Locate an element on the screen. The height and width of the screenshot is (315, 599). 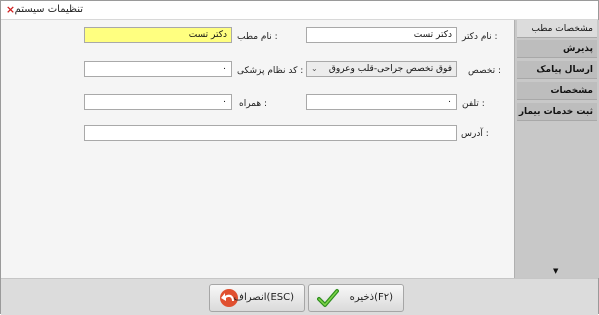
specialty-value: فوق تخصص جراحی-قلب وعروق is located at coordinates (390, 69).